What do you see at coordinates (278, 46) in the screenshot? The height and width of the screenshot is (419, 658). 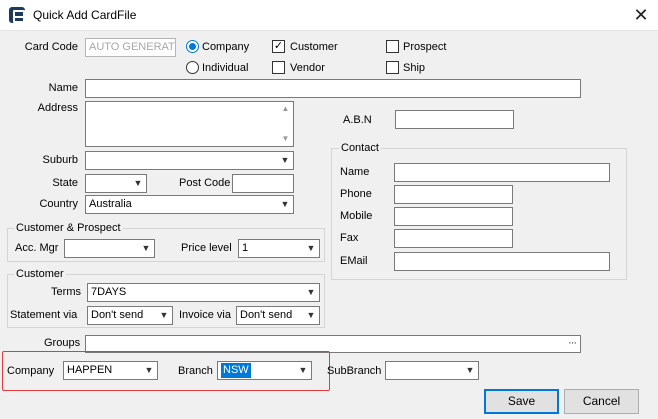 I see `customer-checkbox: ✓` at bounding box center [278, 46].